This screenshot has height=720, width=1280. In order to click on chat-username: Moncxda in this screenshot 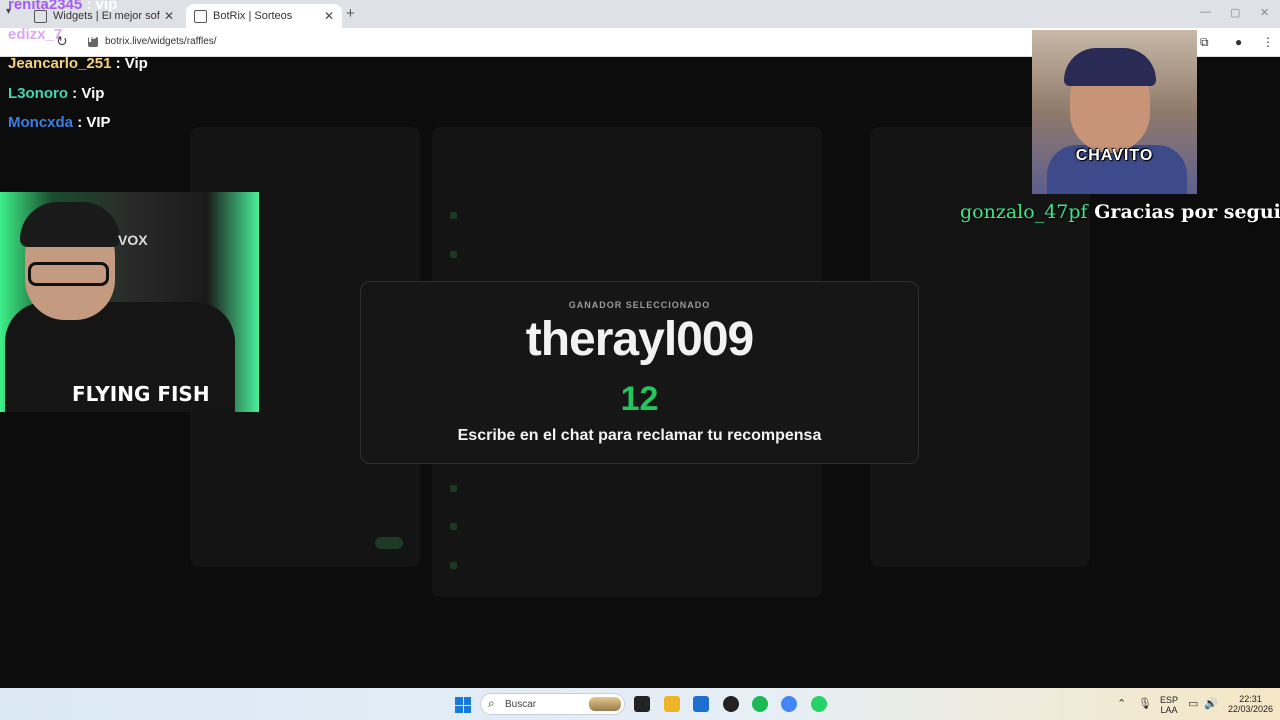, I will do `click(41, 122)`.